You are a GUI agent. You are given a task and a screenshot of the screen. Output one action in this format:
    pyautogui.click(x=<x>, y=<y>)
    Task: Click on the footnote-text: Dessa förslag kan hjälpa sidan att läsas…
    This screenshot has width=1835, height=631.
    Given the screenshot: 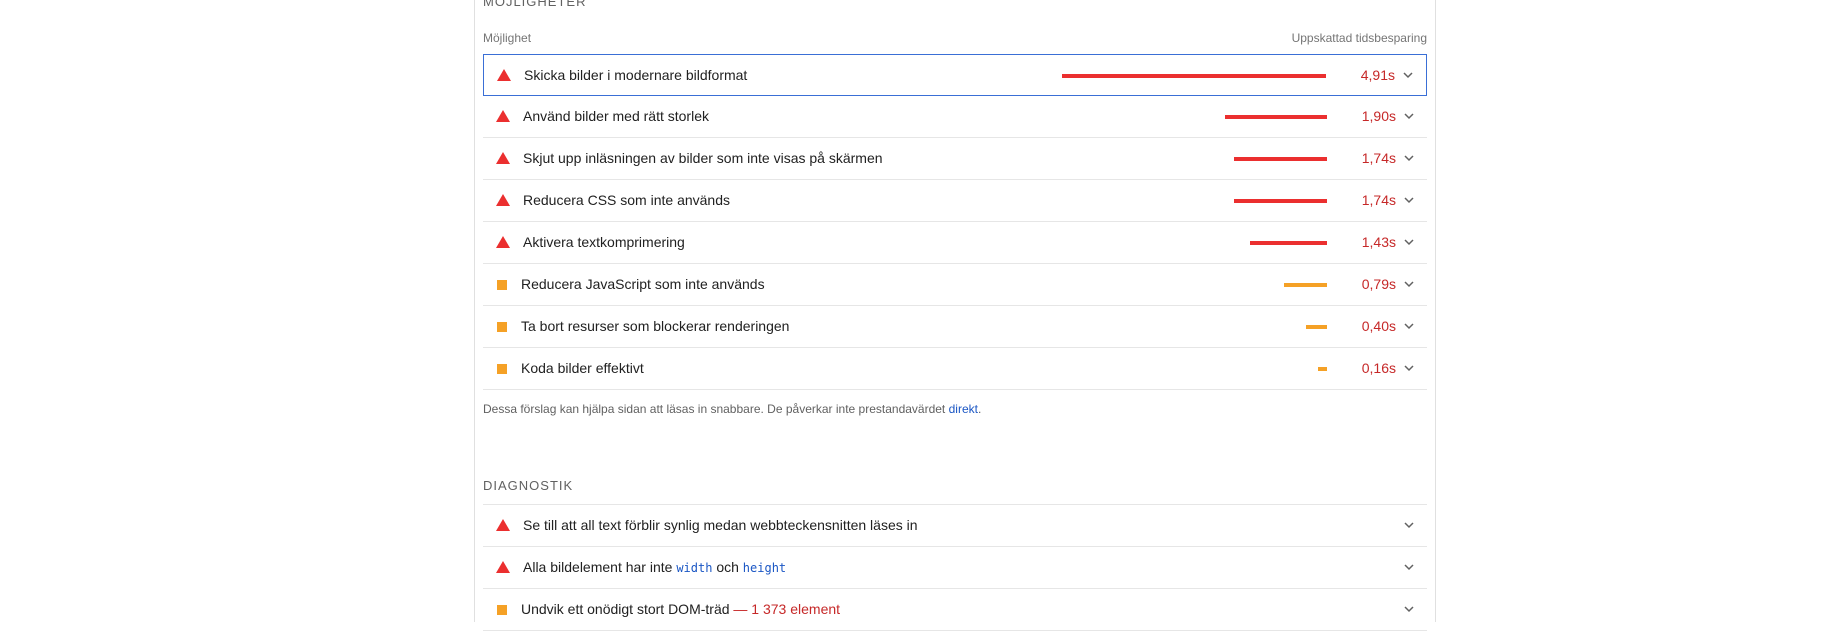 What is the action you would take?
    pyautogui.click(x=714, y=409)
    